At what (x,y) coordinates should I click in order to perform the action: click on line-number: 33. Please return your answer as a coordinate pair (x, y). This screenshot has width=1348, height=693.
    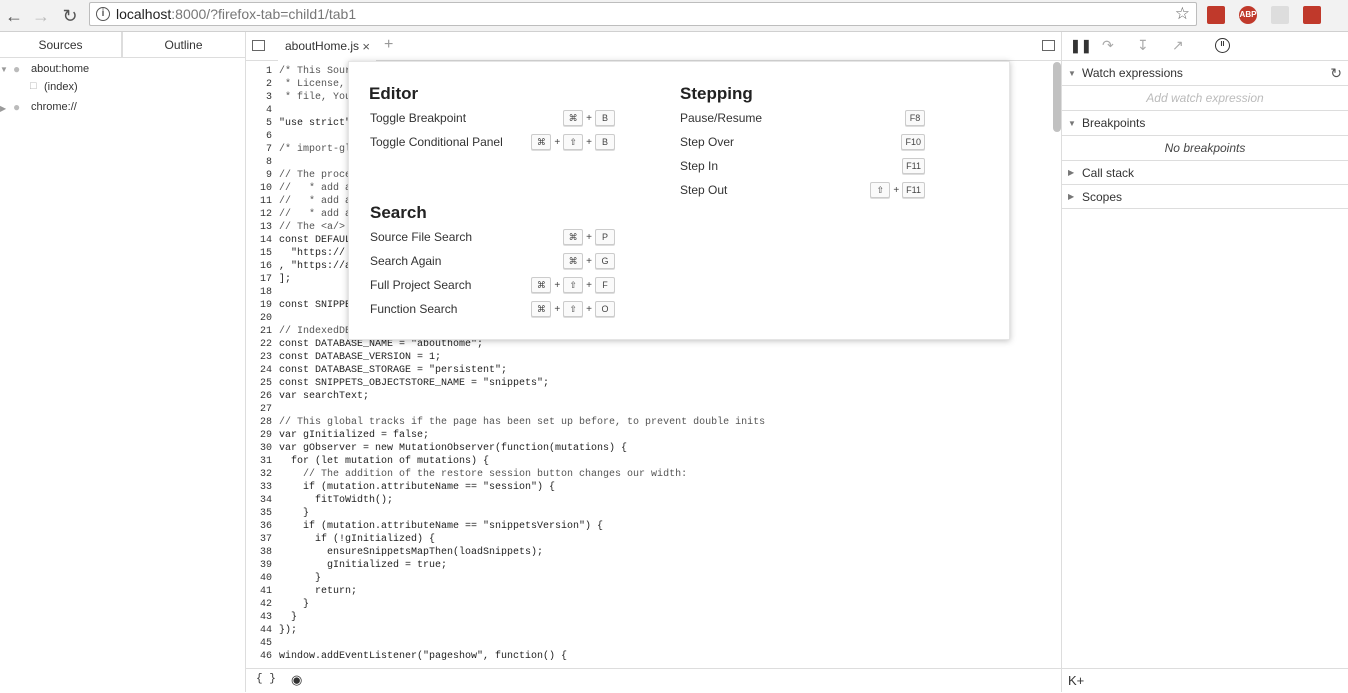
    Looking at the image, I should click on (259, 487).